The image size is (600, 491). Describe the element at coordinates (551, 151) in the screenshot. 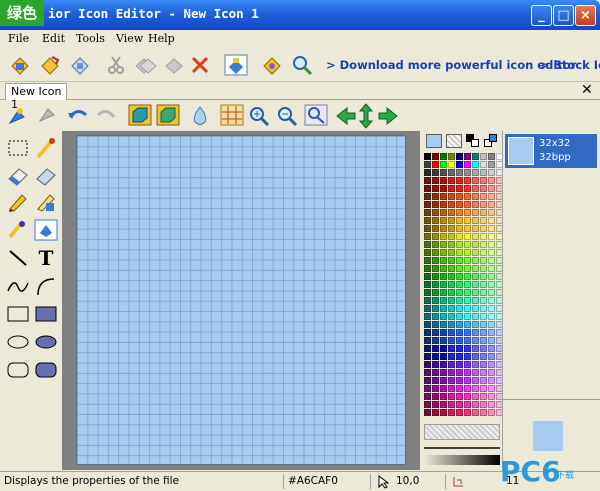

I see `format-item-32x32: 32x32 32bpp` at that location.